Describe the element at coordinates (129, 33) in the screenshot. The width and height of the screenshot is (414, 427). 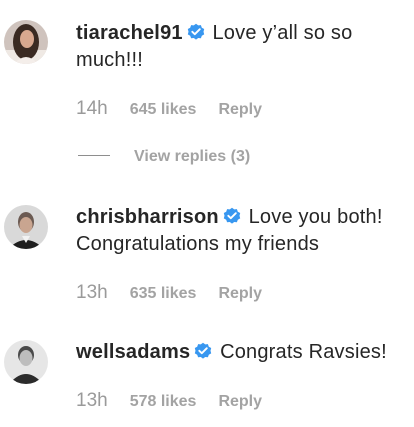
I see `username: tiarachel91` at that location.